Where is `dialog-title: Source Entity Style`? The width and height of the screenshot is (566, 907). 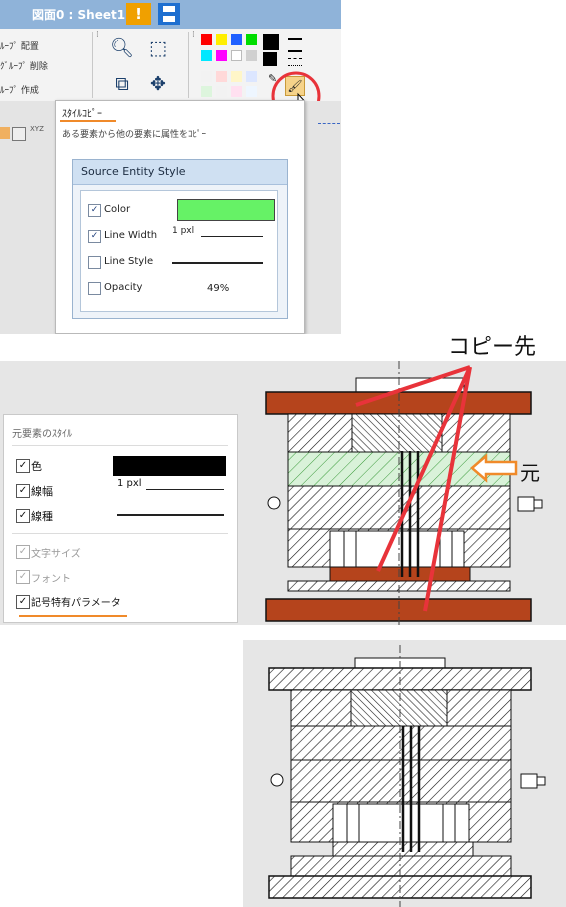
dialog-title: Source Entity Style is located at coordinates (133, 171).